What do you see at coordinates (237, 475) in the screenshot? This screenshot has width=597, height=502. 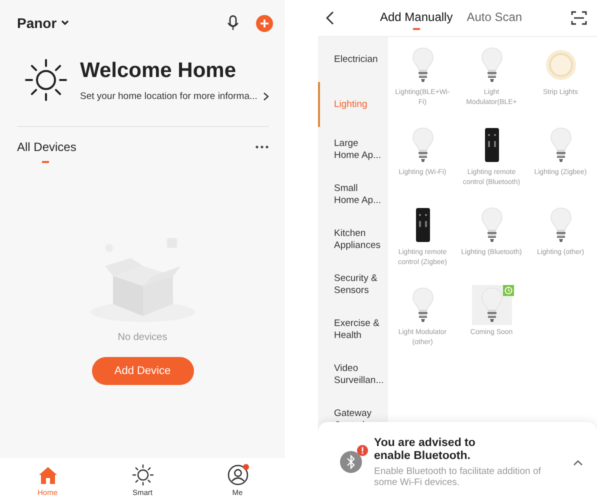 I see `user-icon` at bounding box center [237, 475].